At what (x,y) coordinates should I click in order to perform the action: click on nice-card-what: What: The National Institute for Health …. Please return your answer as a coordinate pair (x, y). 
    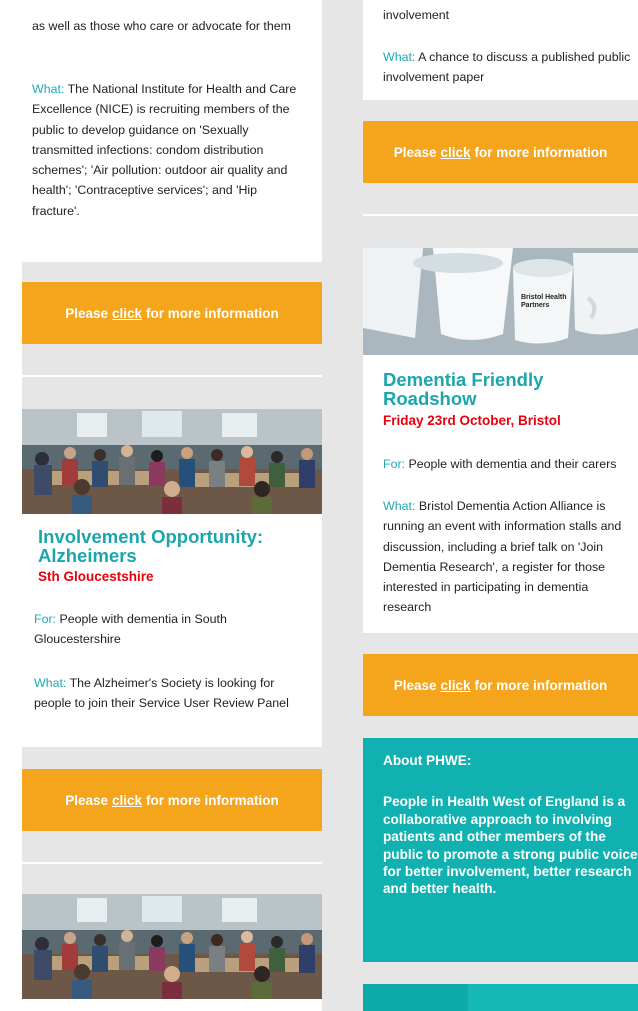
    Looking at the image, I should click on (170, 150).